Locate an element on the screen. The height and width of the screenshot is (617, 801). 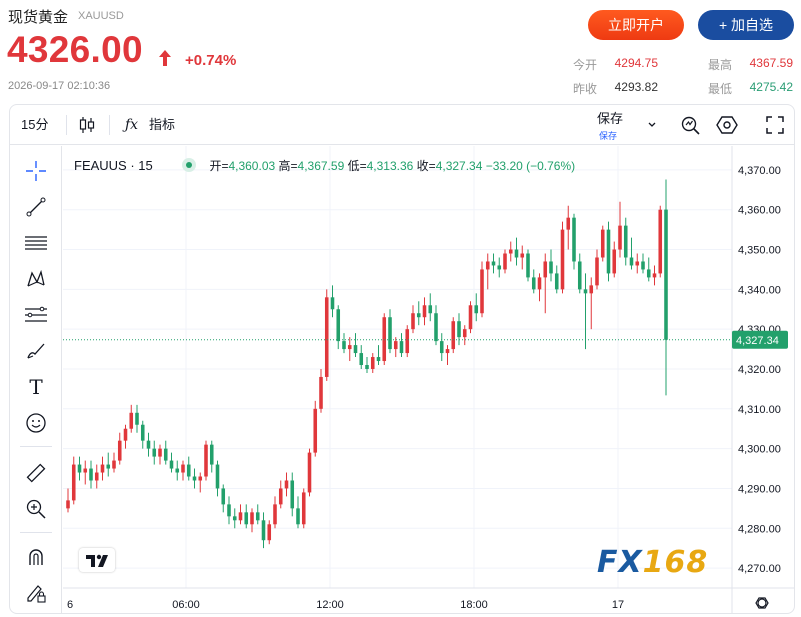
watermark-fx: FX is located at coordinates (620, 562).